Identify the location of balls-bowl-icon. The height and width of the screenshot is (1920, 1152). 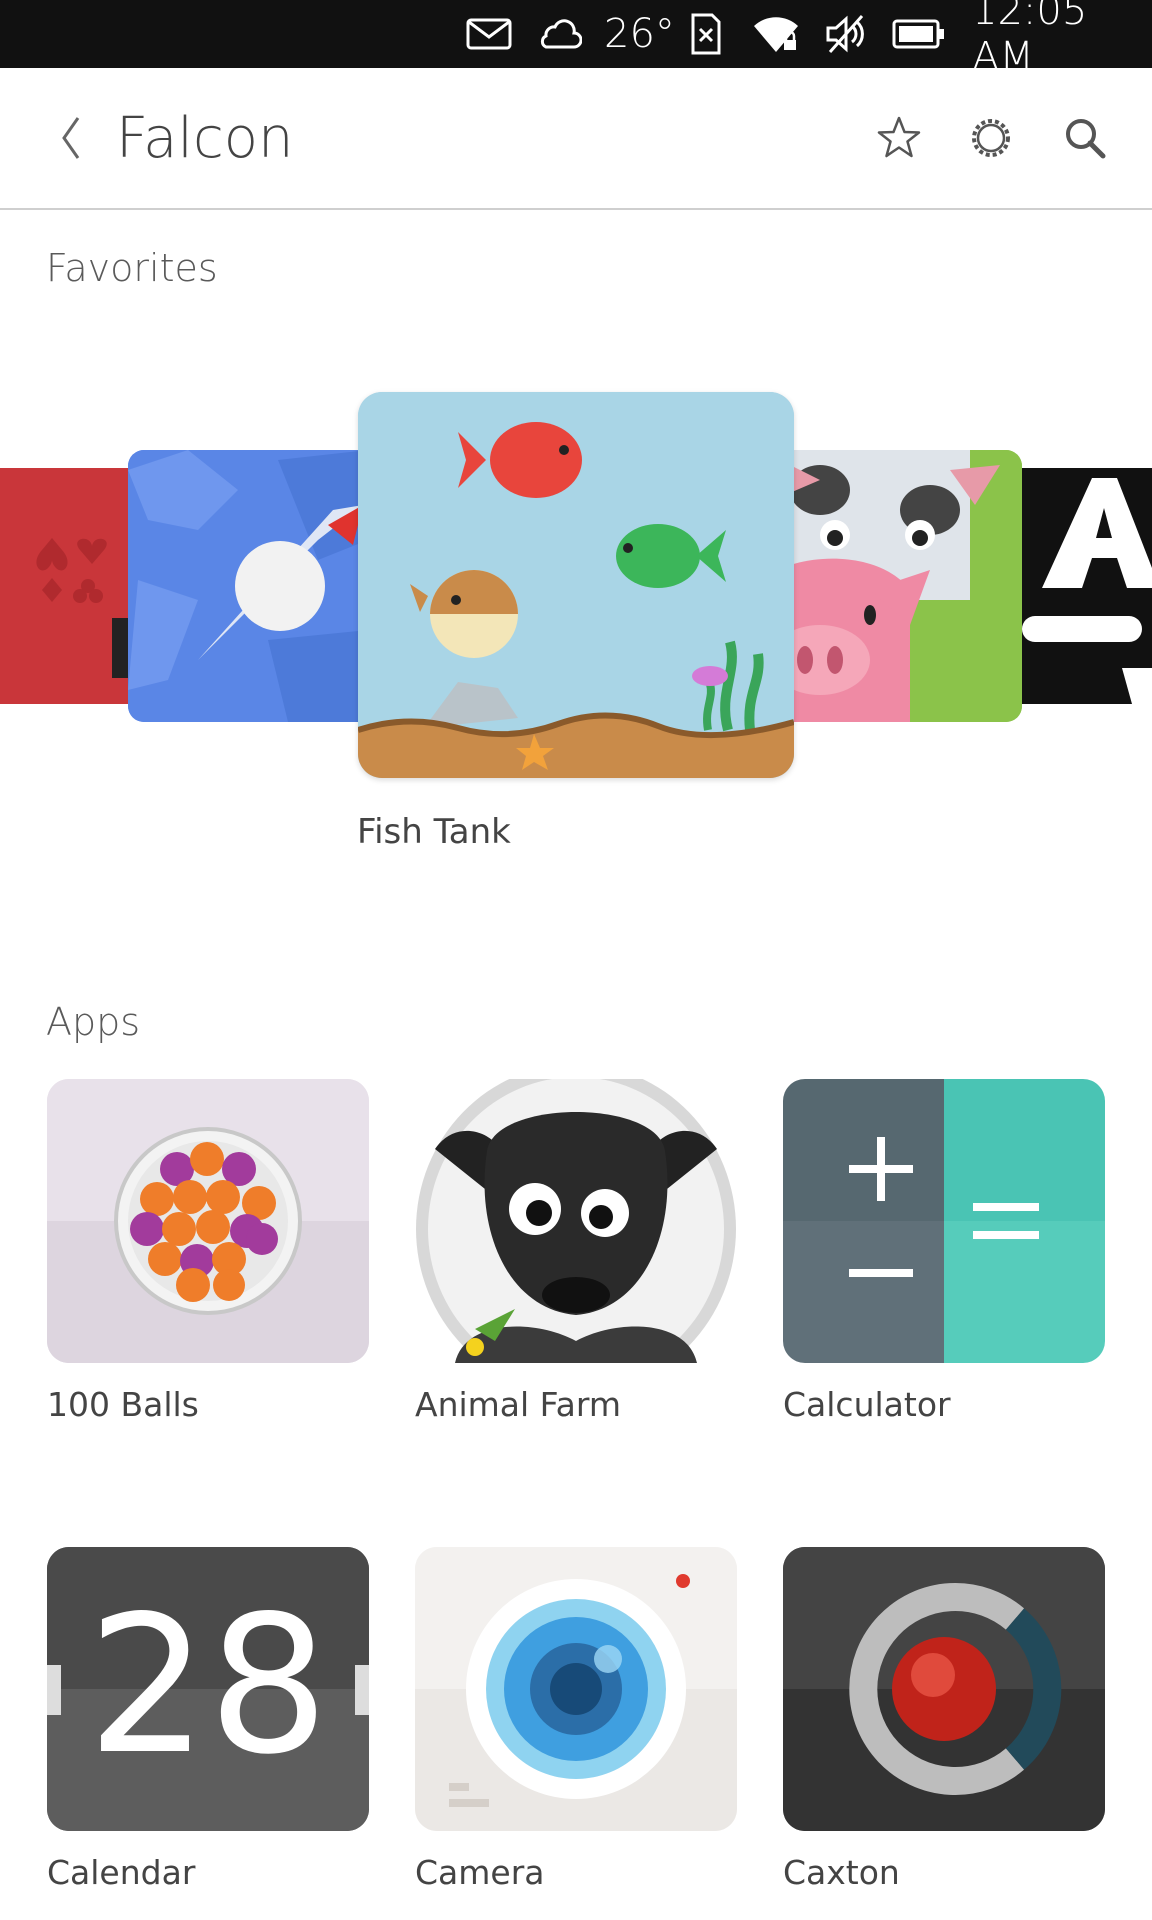
(208, 1221).